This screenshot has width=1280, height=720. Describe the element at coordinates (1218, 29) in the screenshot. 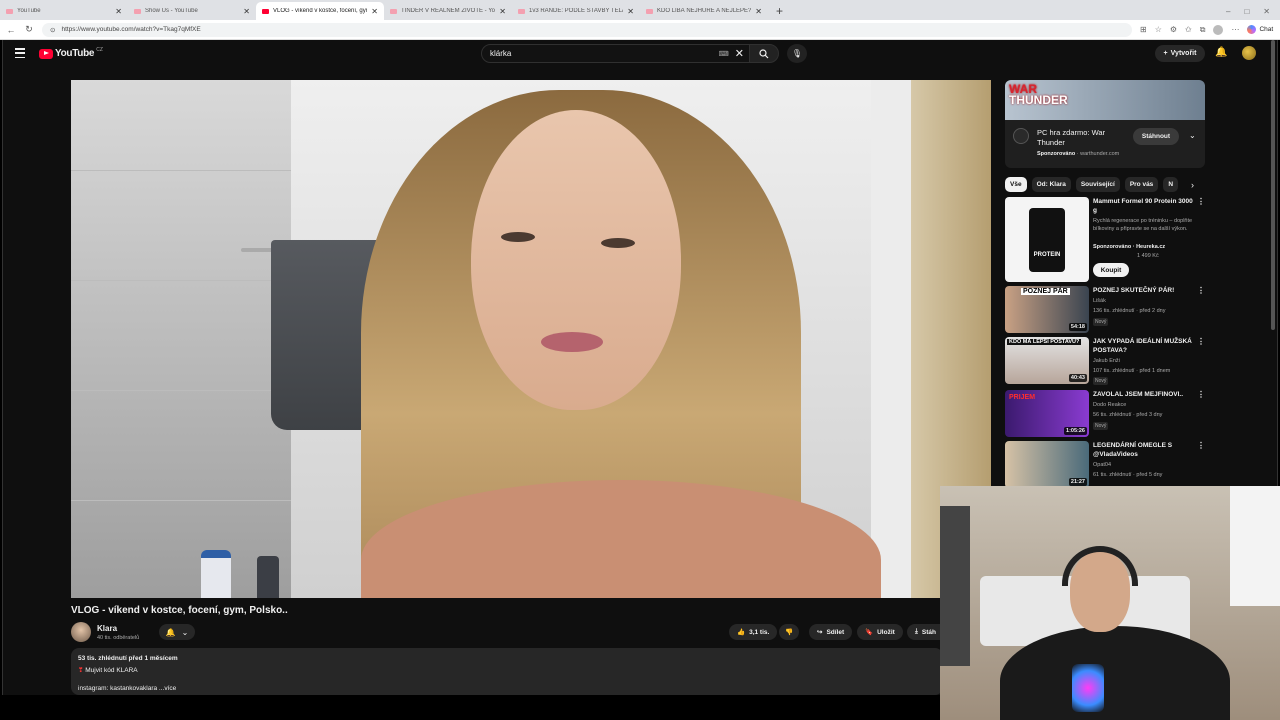

I see `profile-avatar` at that location.